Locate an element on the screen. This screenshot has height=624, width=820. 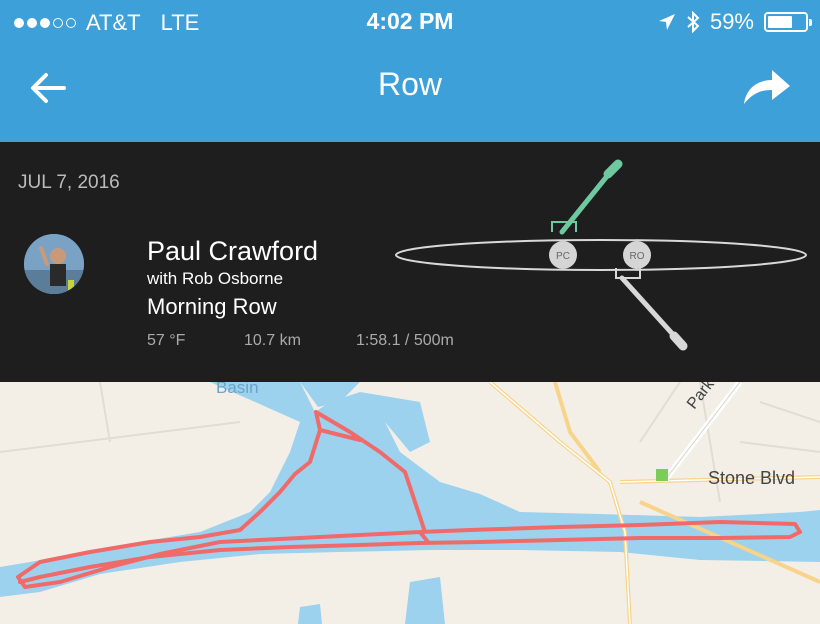
hull-icon is located at coordinates (601, 255).